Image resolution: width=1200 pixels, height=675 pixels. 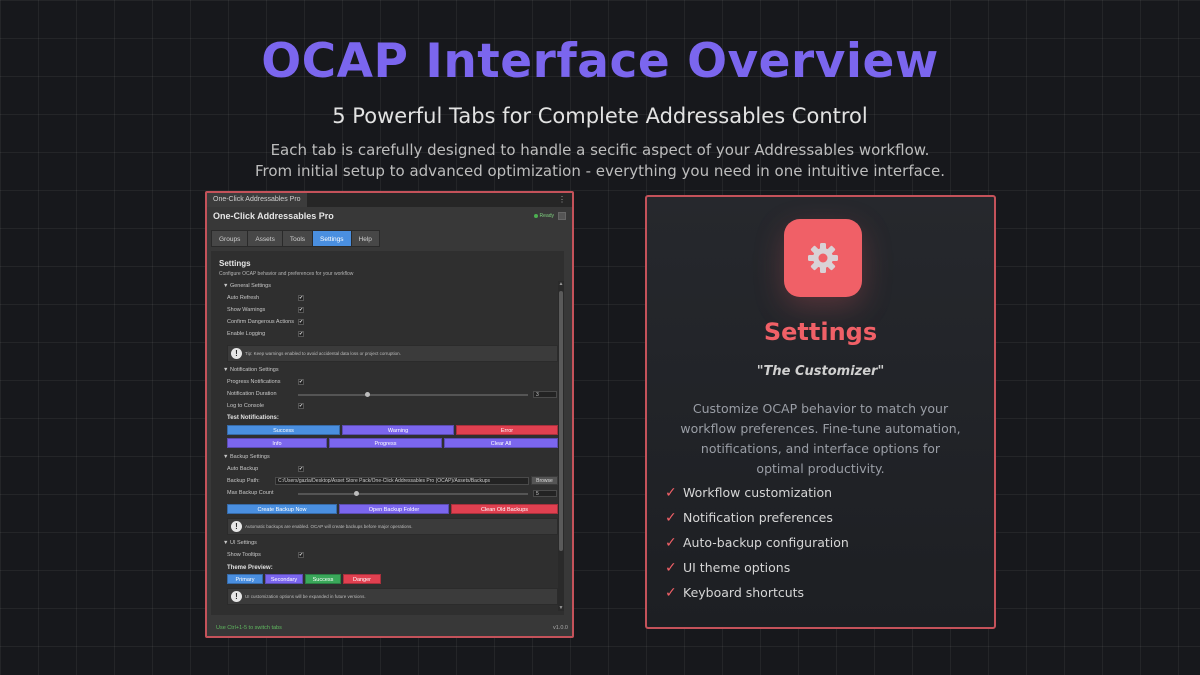 I want to click on notification-duration-slider-knob, so click(x=367, y=394).